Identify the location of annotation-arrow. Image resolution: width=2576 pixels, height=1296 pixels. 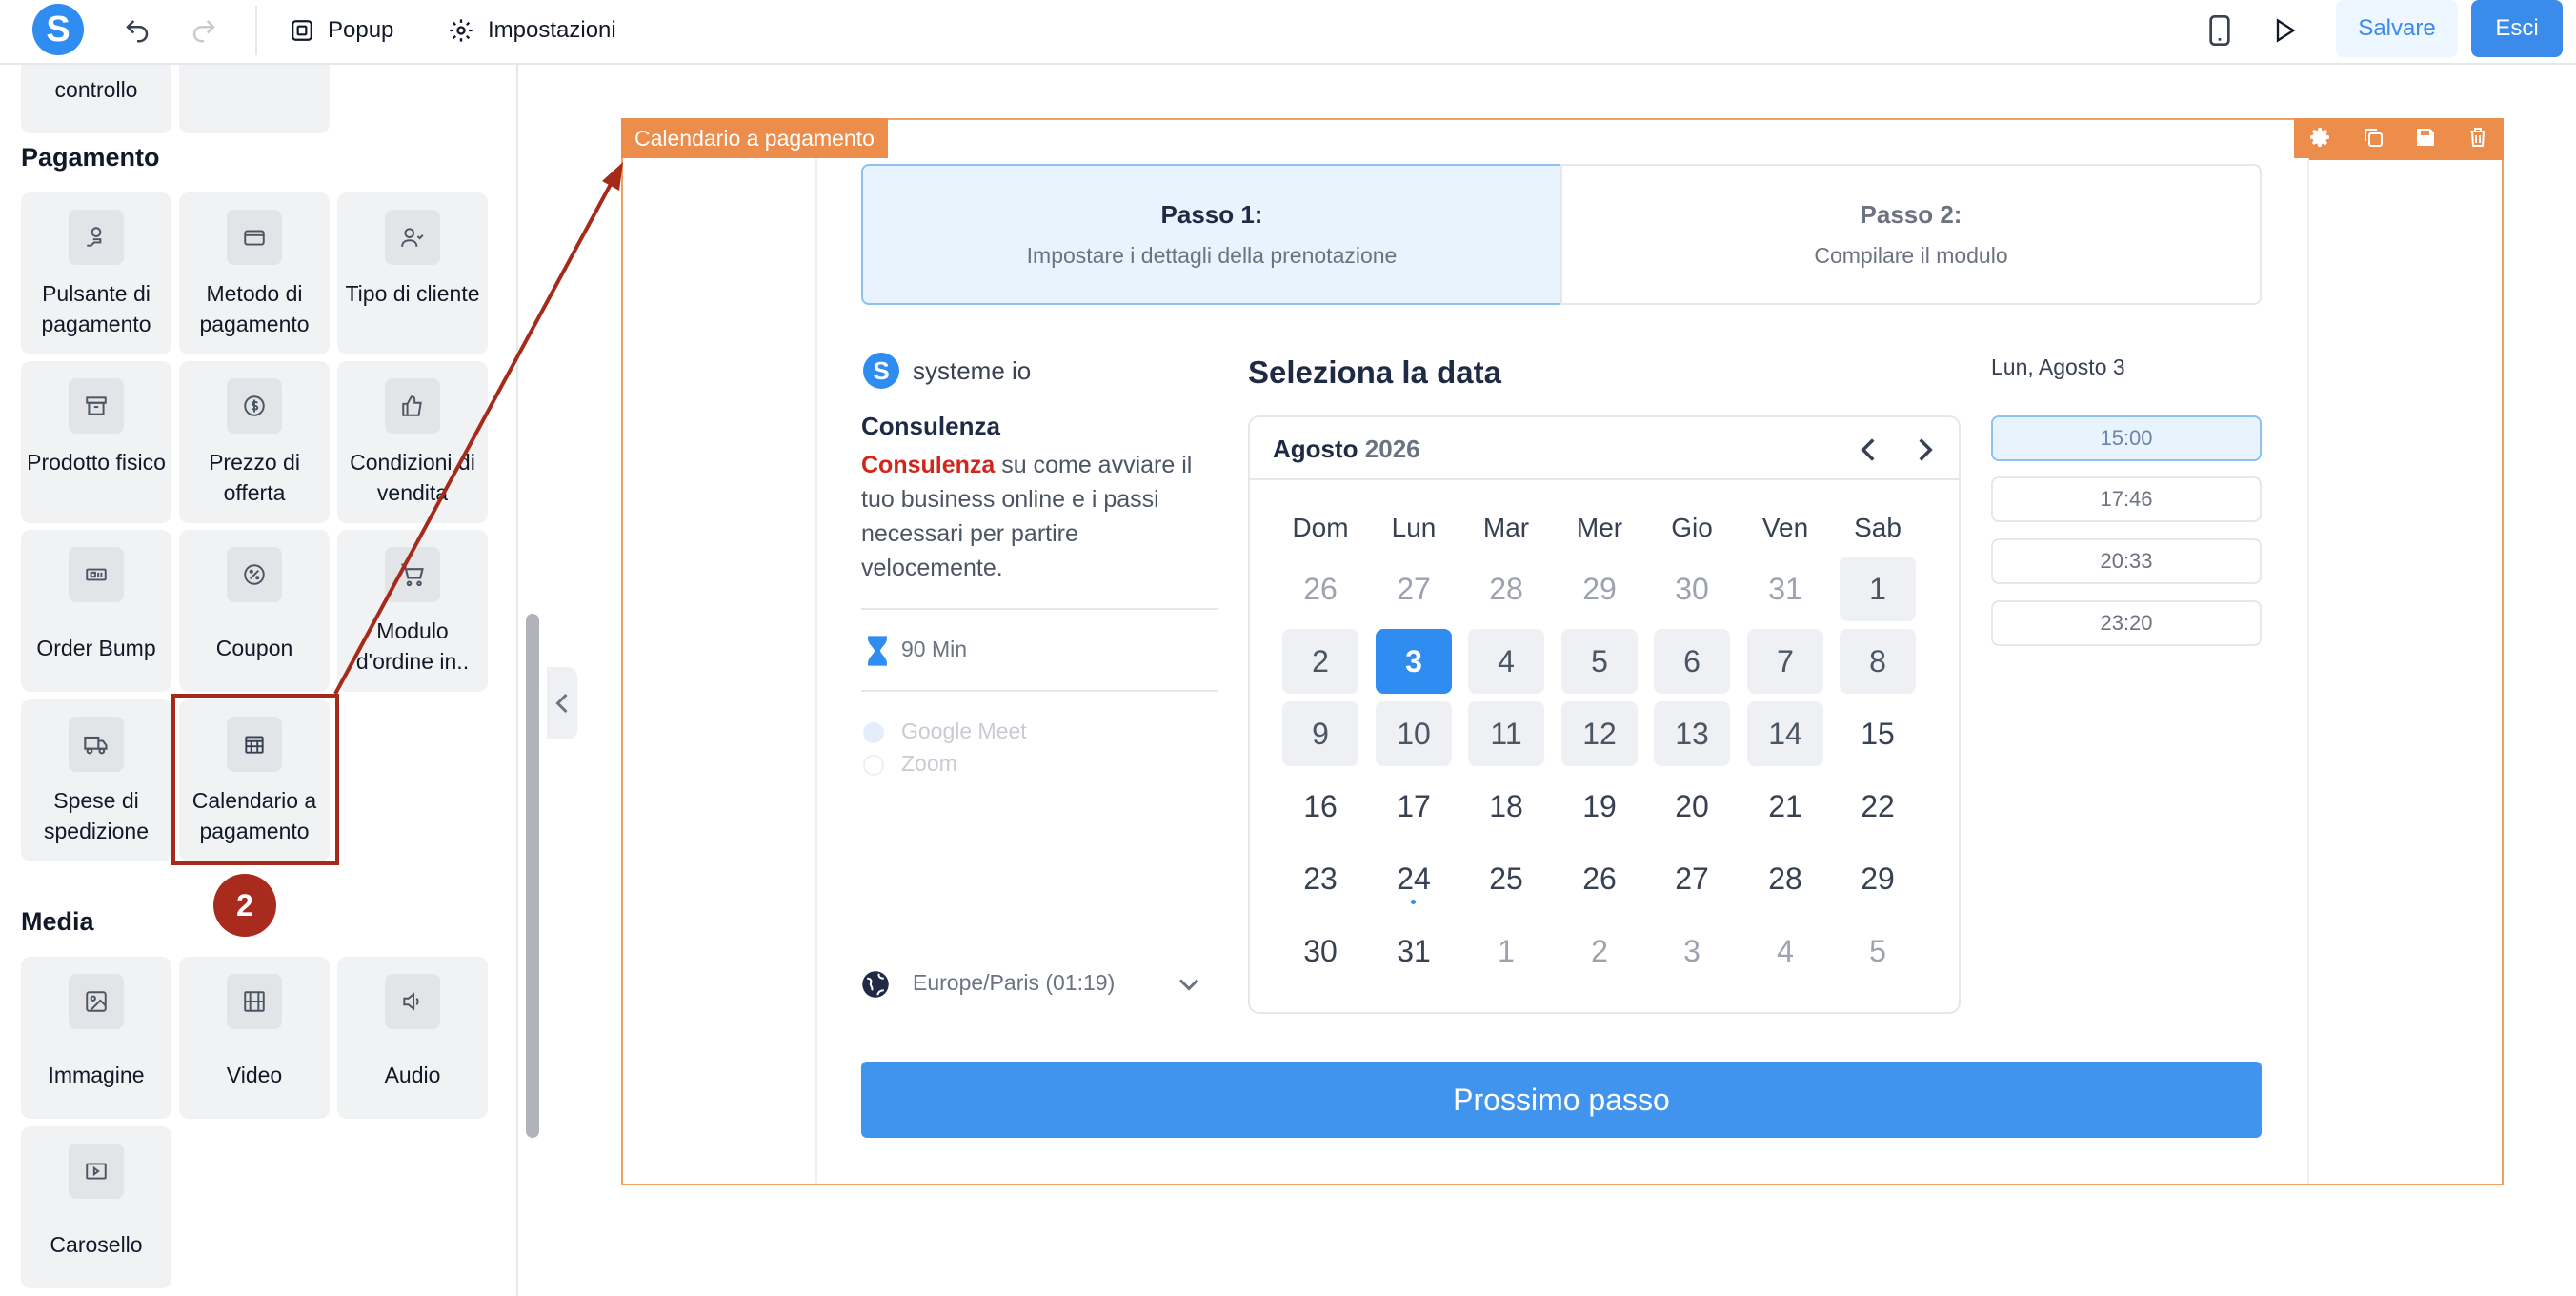
(478, 428).